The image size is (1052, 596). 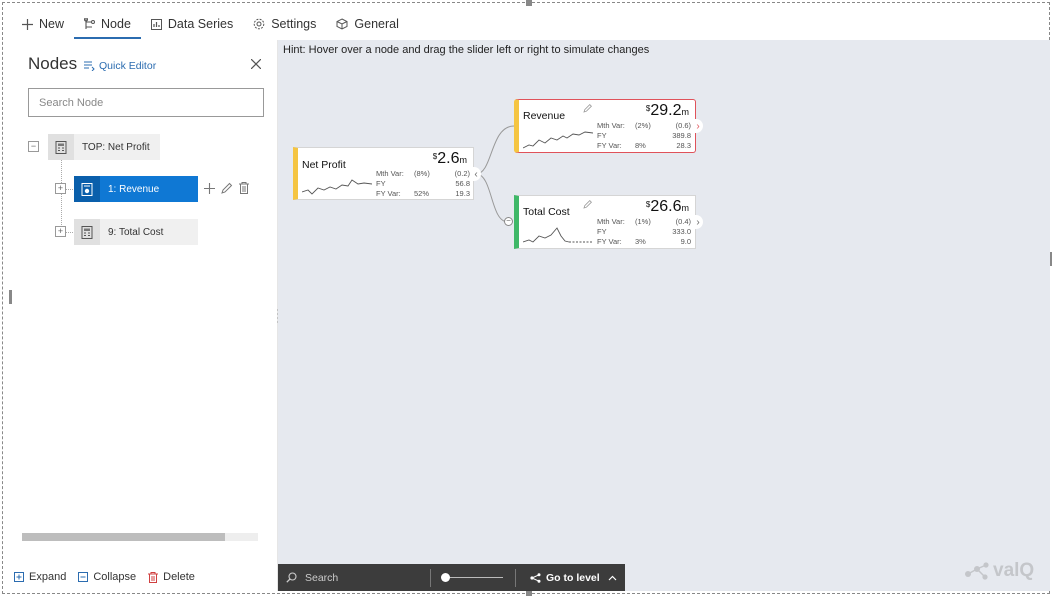 I want to click on quick-editor-icon, so click(x=89, y=66).